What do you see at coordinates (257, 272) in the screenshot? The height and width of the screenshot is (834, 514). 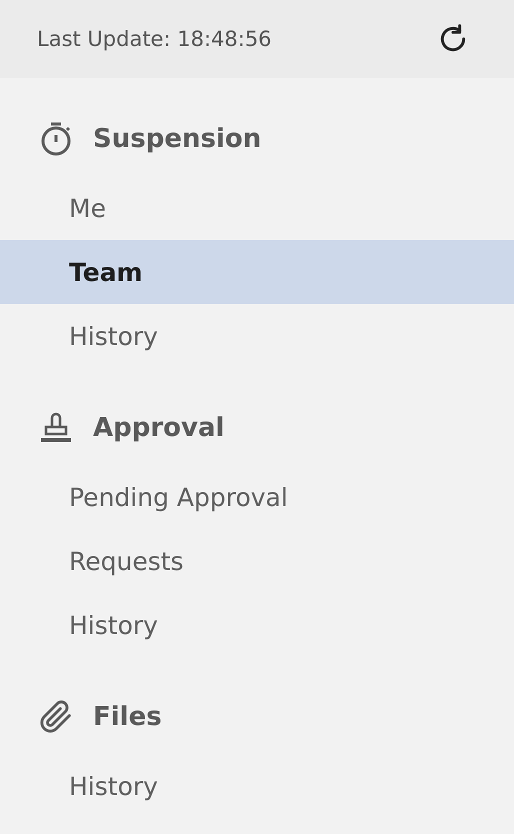 I see `nav-item: Team` at bounding box center [257, 272].